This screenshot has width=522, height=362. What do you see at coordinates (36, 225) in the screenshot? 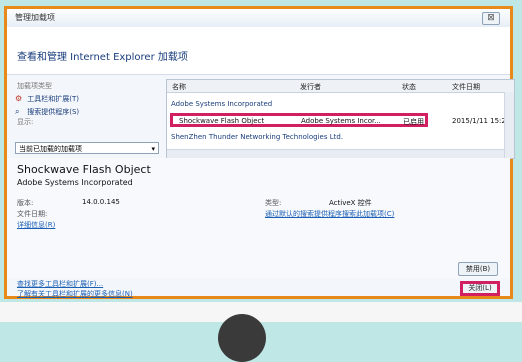
I see `more-info-link: 详细信息(R)` at bounding box center [36, 225].